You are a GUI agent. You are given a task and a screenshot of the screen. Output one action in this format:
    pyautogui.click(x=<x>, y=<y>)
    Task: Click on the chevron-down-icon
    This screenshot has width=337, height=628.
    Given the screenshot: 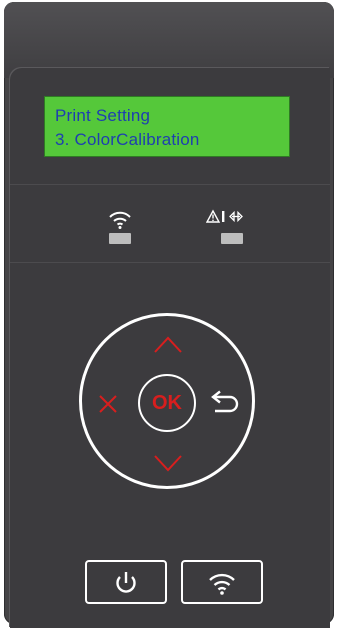 What is the action you would take?
    pyautogui.click(x=168, y=463)
    